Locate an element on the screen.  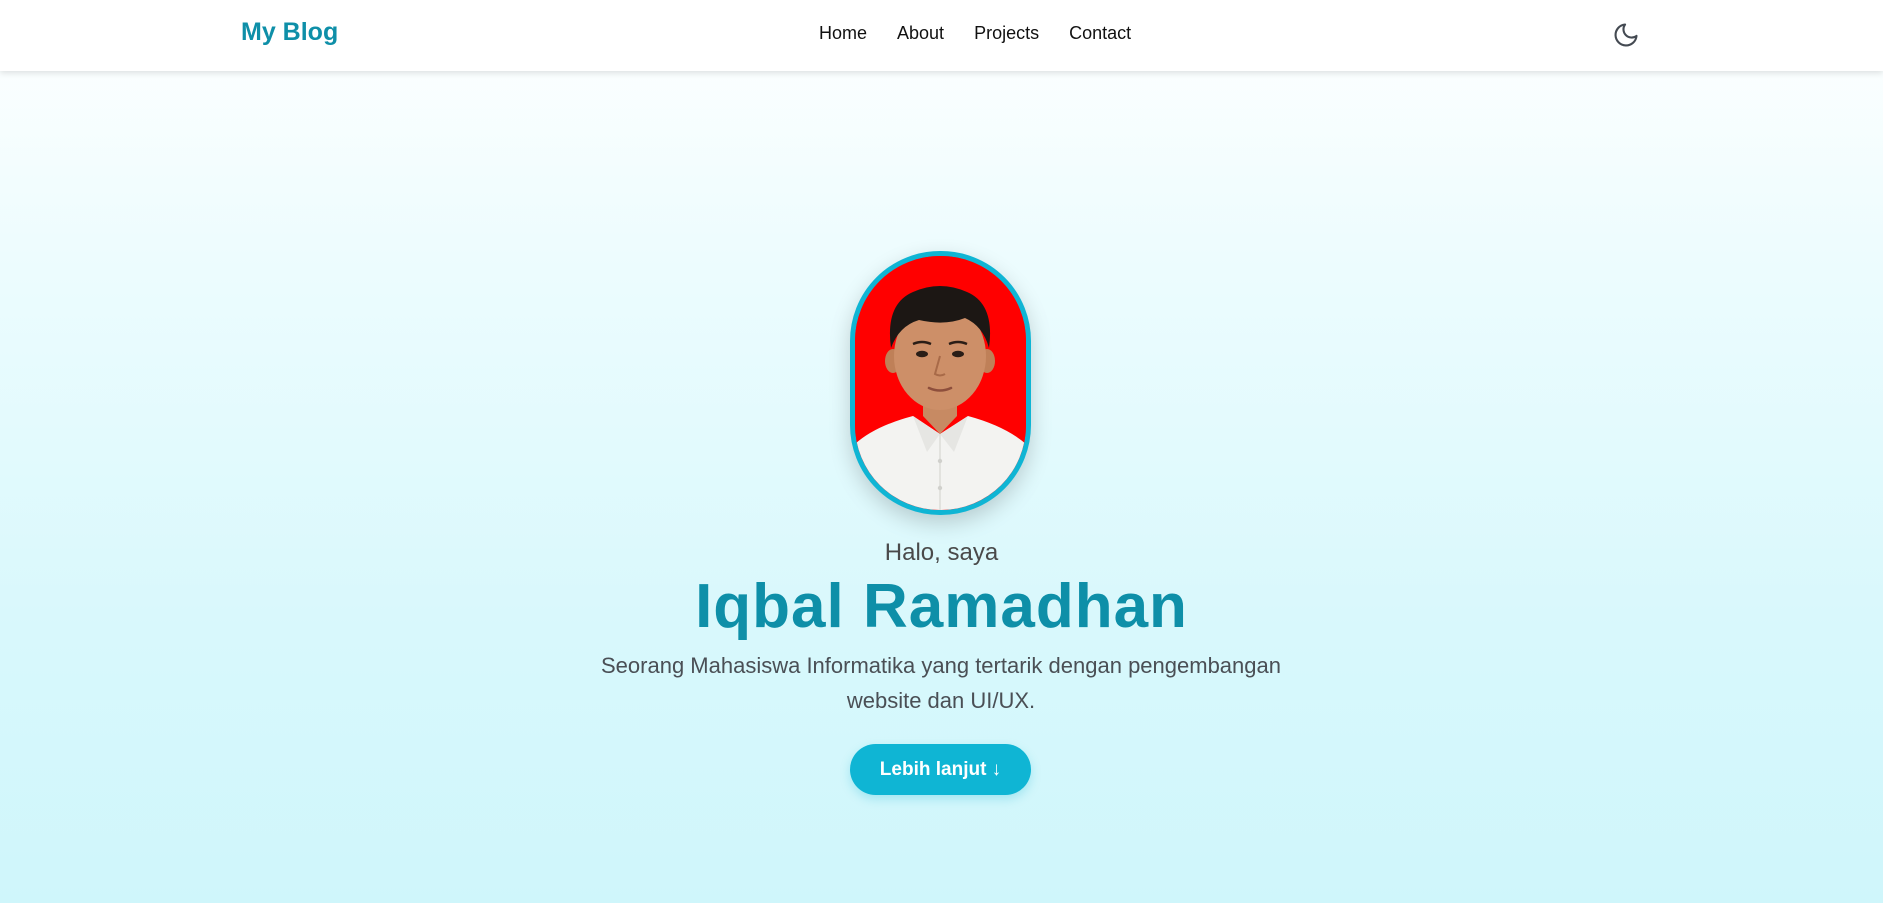
brand-logo: My Blog is located at coordinates (289, 32).